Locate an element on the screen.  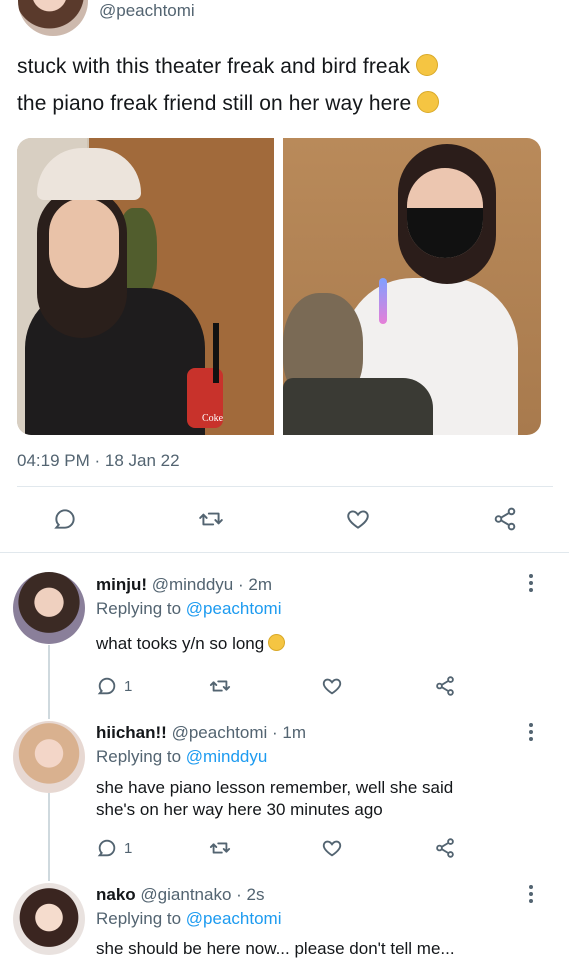
reply-header: minju! @minddyu · 2m is located at coordinates (184, 585).